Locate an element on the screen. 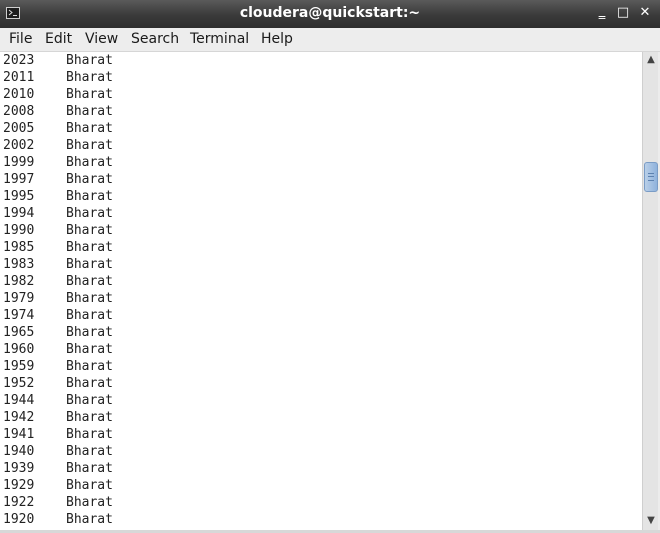  output-year: 1983 is located at coordinates (19, 264).